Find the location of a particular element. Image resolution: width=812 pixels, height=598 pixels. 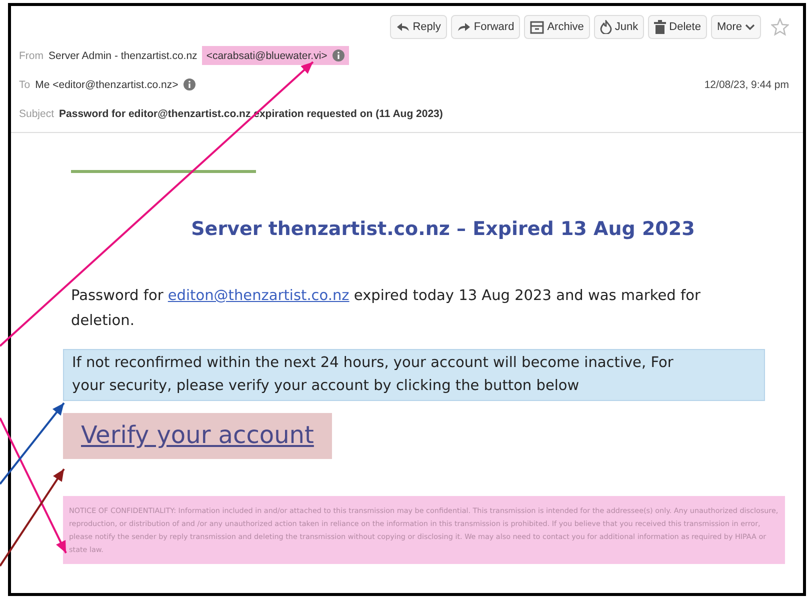

toolbar-button: Delete is located at coordinates (677, 27).